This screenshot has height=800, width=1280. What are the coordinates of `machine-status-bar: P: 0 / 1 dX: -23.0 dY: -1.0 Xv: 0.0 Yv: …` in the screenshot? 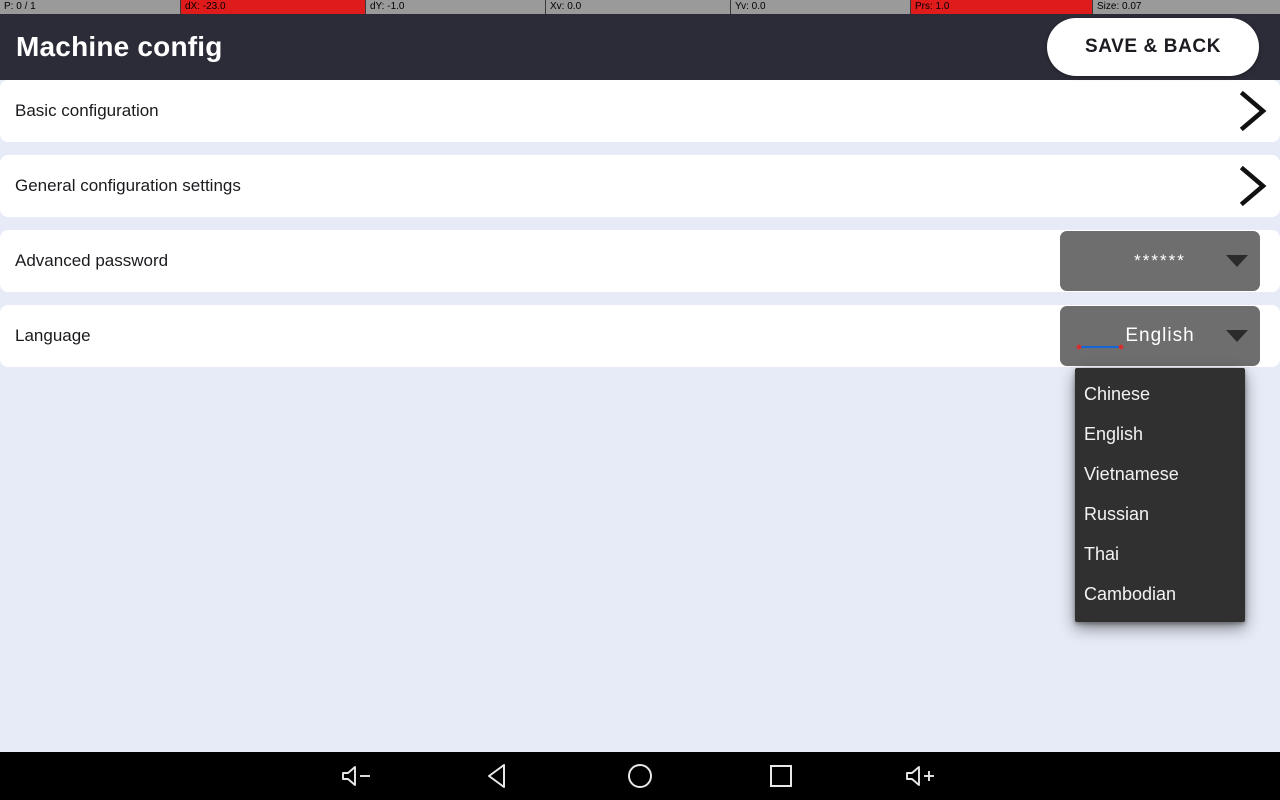 It's located at (640, 7).